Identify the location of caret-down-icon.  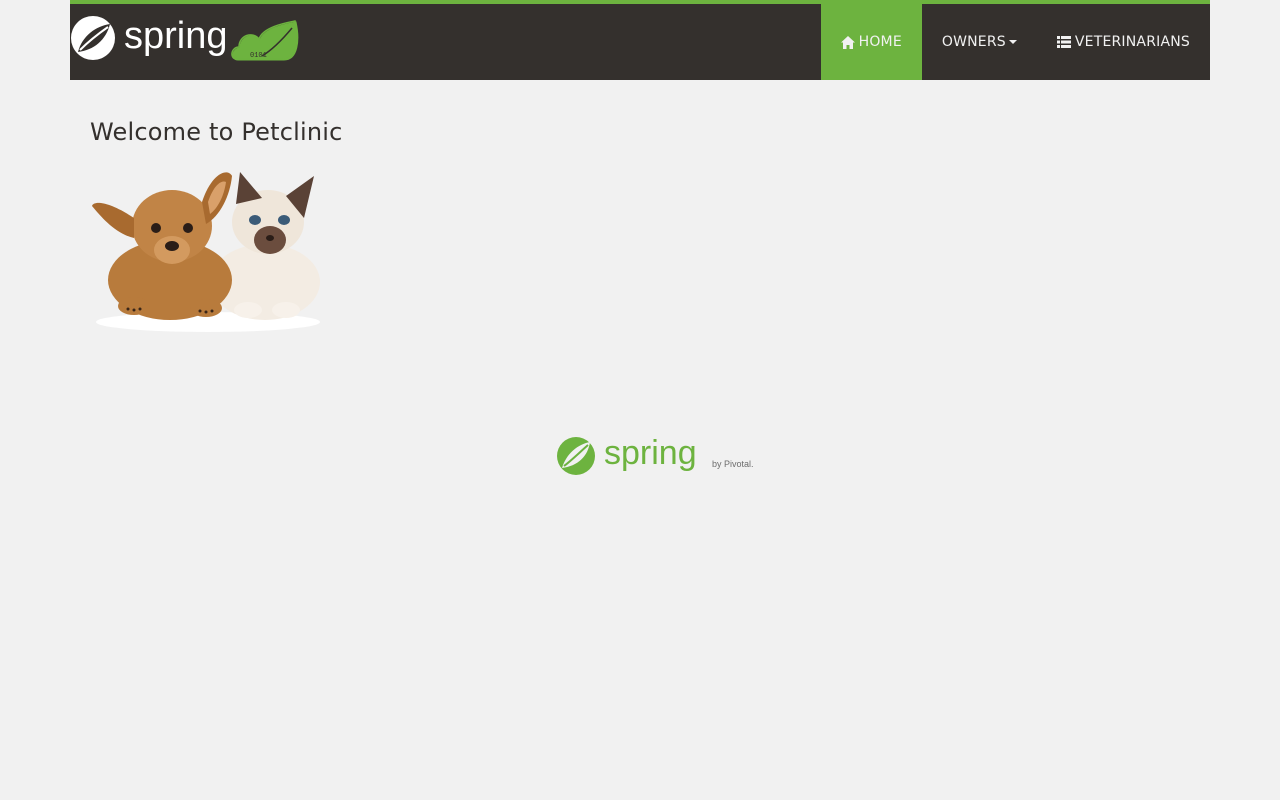
(1012, 42).